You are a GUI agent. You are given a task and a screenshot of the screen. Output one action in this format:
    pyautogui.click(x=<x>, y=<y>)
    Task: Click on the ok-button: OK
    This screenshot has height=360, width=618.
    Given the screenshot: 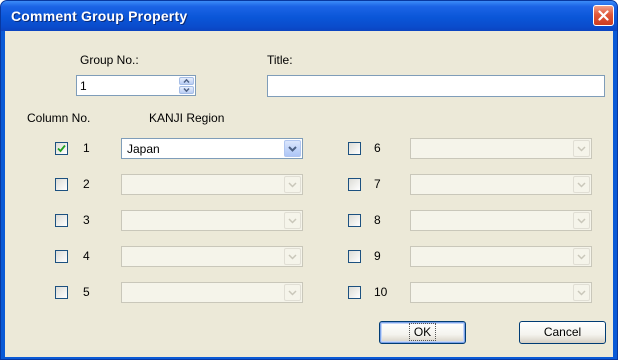 What is the action you would take?
    pyautogui.click(x=422, y=332)
    